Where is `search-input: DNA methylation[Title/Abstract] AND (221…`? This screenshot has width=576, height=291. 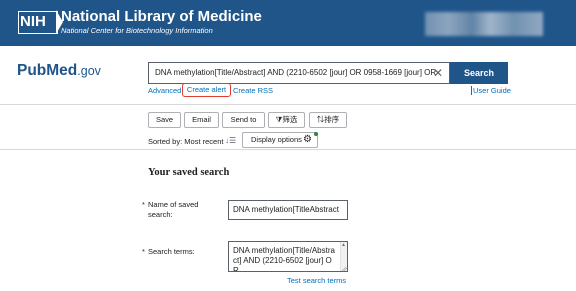 search-input: DNA methylation[Title/Abstract] AND (221… is located at coordinates (299, 73).